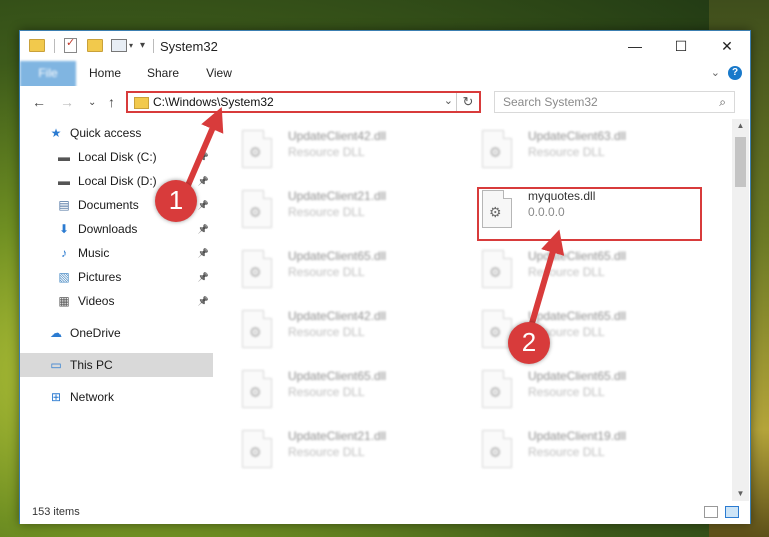  What do you see at coordinates (203, 149) in the screenshot?
I see `arrow-to-address` at bounding box center [203, 149].